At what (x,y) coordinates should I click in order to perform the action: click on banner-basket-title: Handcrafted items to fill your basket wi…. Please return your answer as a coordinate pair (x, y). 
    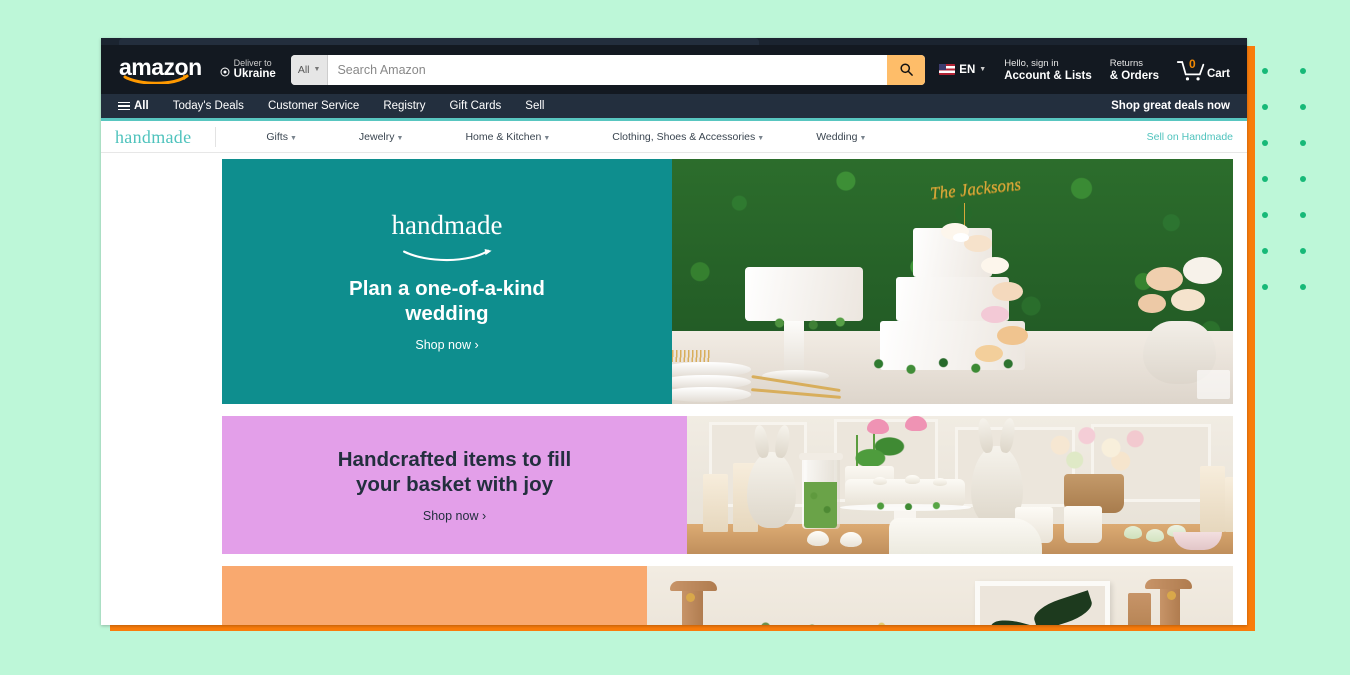
    Looking at the image, I should click on (455, 472).